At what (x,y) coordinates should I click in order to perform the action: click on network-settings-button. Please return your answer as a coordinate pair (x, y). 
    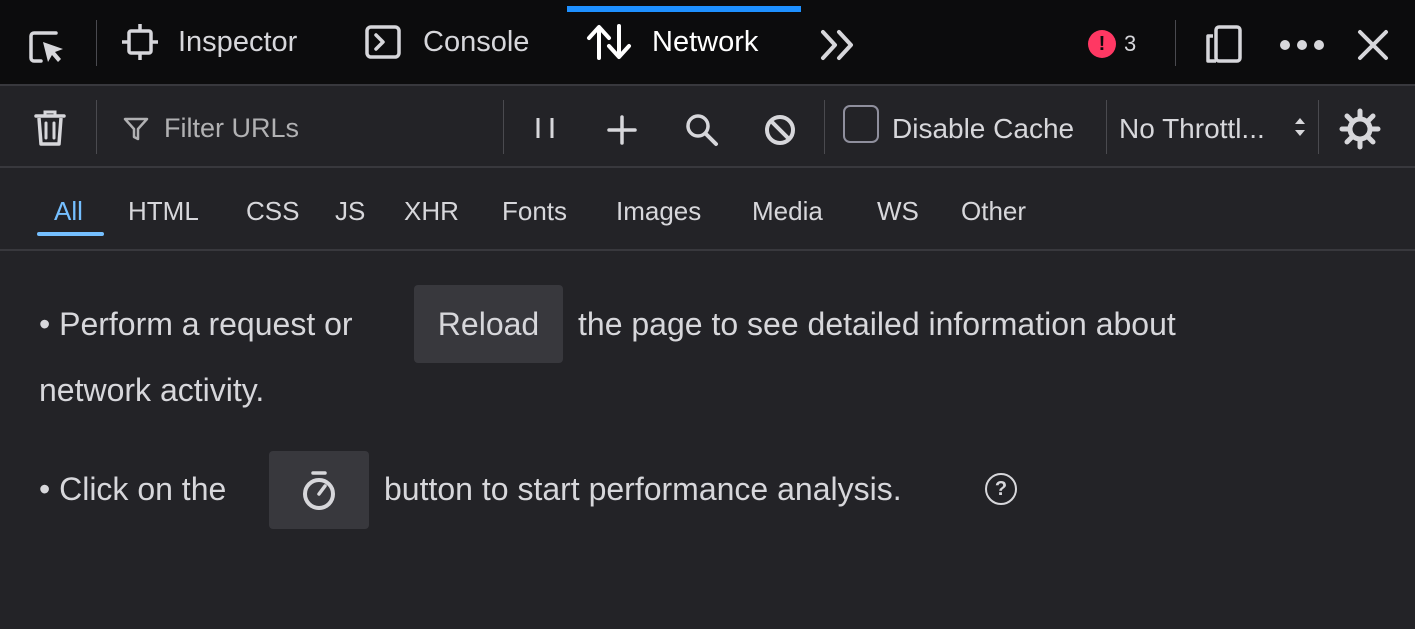
    Looking at the image, I should click on (1360, 129).